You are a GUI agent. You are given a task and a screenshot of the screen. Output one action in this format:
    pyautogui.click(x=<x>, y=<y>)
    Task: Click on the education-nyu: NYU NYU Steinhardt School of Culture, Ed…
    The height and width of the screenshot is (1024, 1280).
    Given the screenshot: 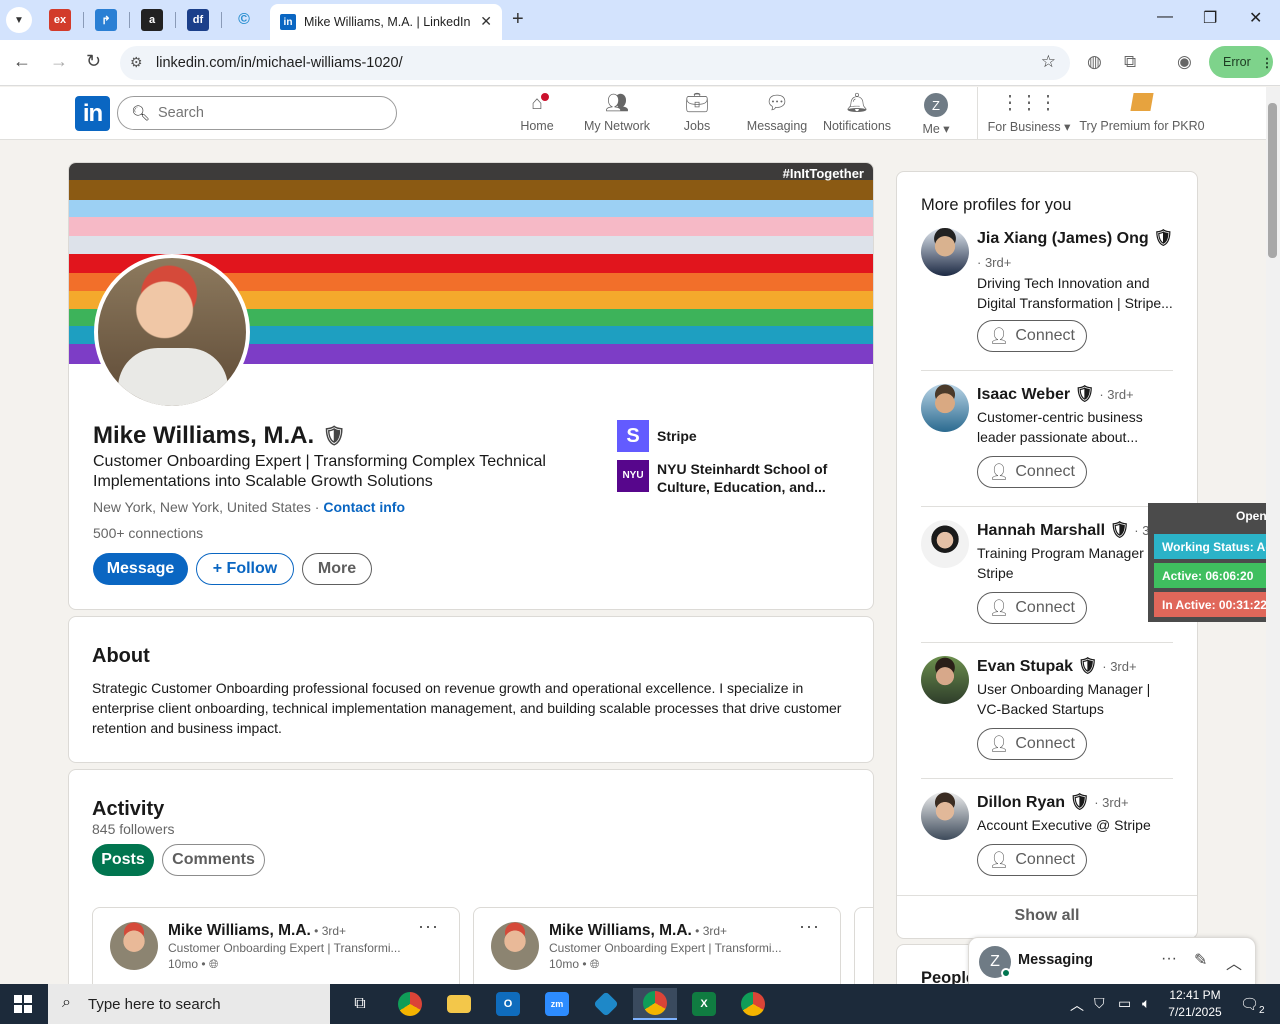 What is the action you would take?
    pyautogui.click(x=727, y=478)
    